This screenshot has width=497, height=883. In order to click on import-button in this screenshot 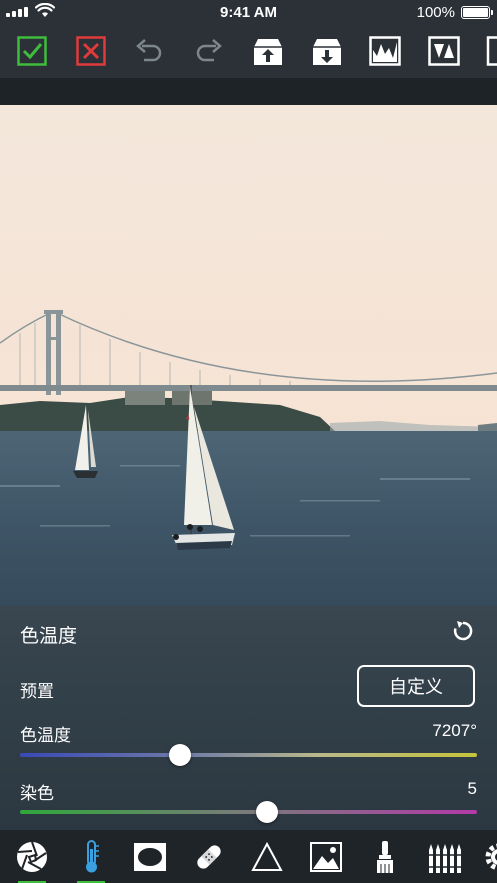, I will do `click(268, 51)`.